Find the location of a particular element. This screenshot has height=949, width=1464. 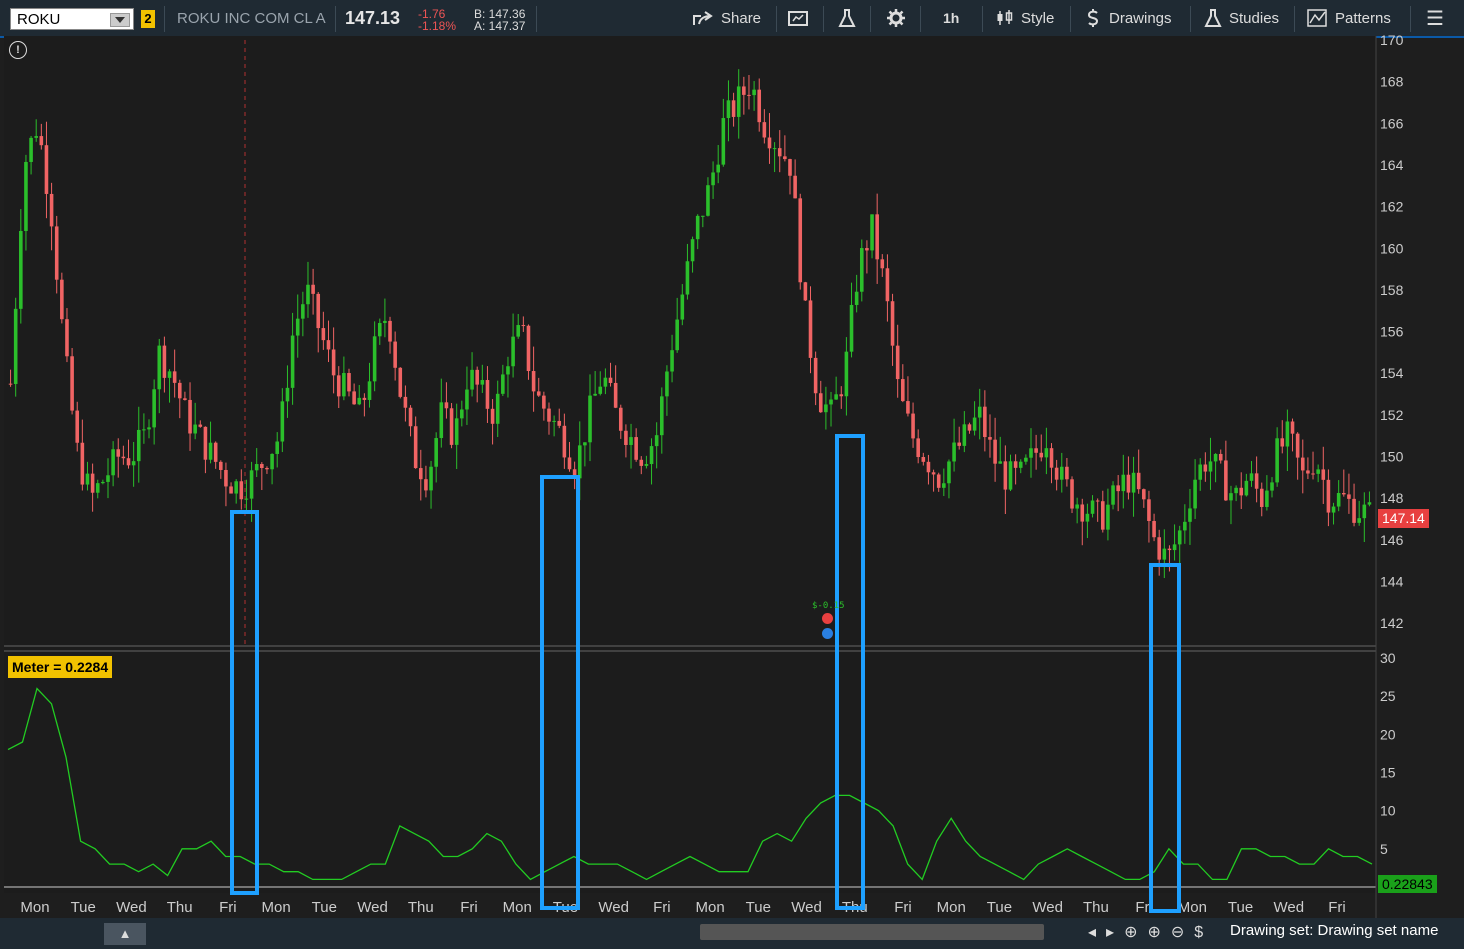

meter-tick-label: 10 is located at coordinates (1388, 811).